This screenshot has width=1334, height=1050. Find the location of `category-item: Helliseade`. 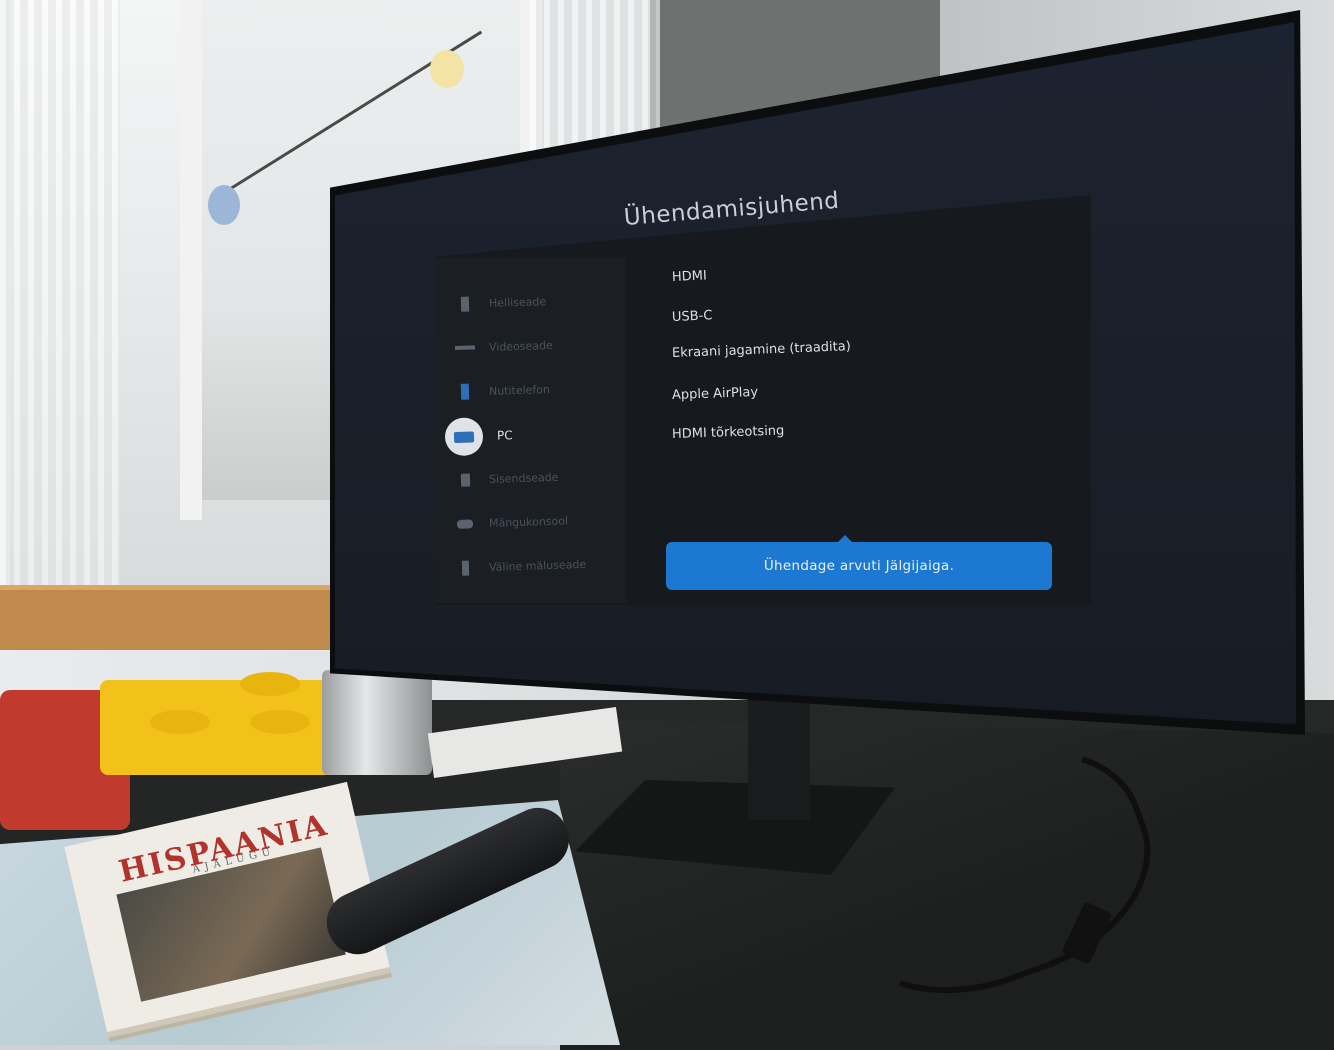

category-item: Helliseade is located at coordinates (501, 302).